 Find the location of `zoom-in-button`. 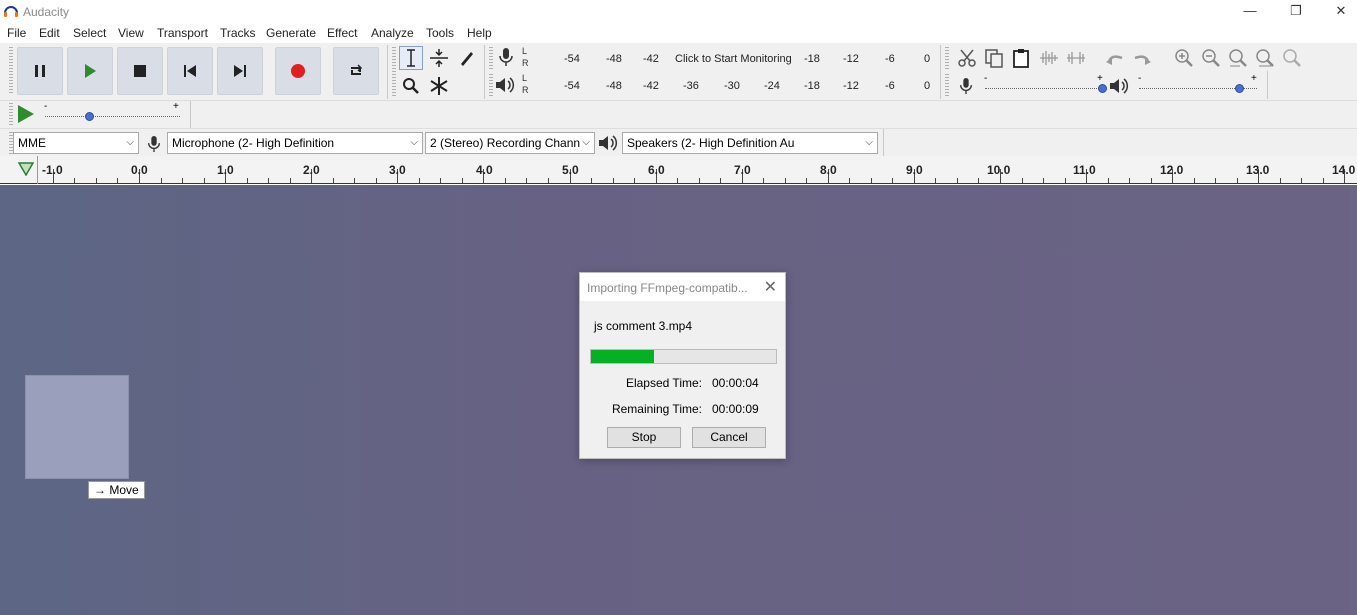

zoom-in-button is located at coordinates (1184, 58).